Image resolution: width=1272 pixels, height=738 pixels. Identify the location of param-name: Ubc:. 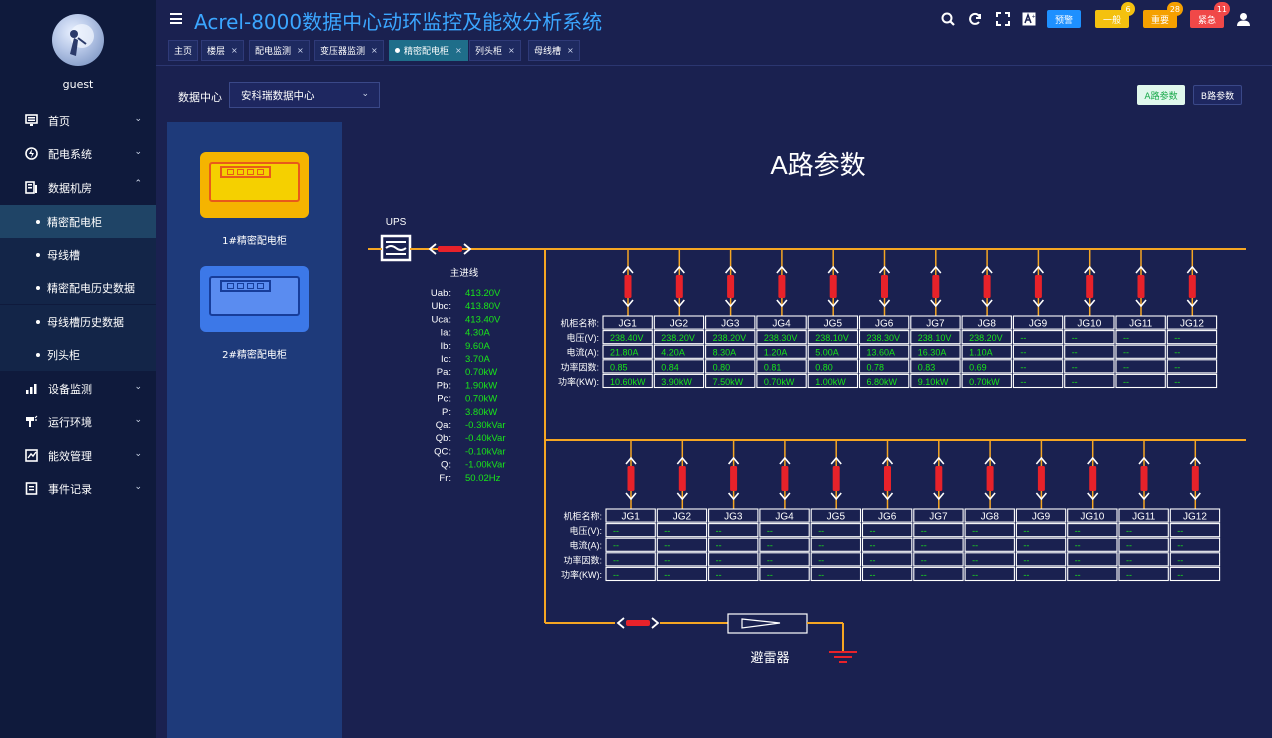
(441, 306).